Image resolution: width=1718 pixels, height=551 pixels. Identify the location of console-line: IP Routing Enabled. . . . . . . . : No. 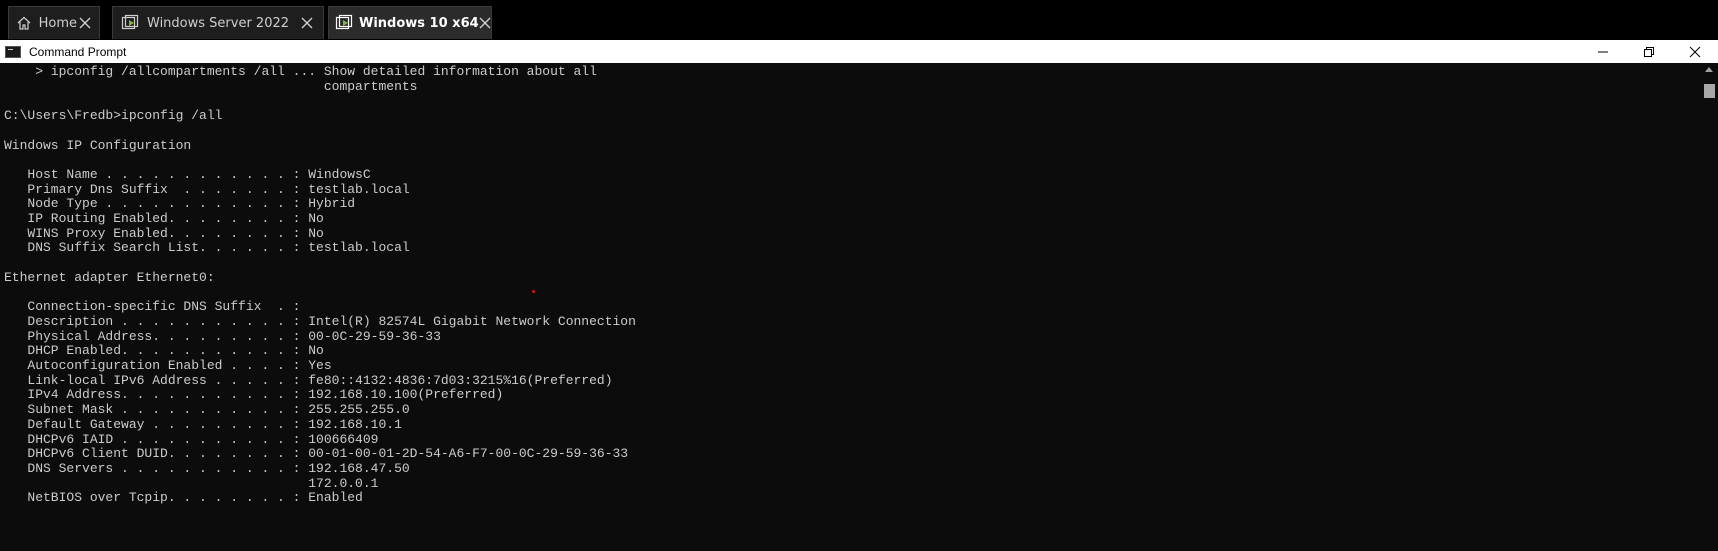
(164, 218).